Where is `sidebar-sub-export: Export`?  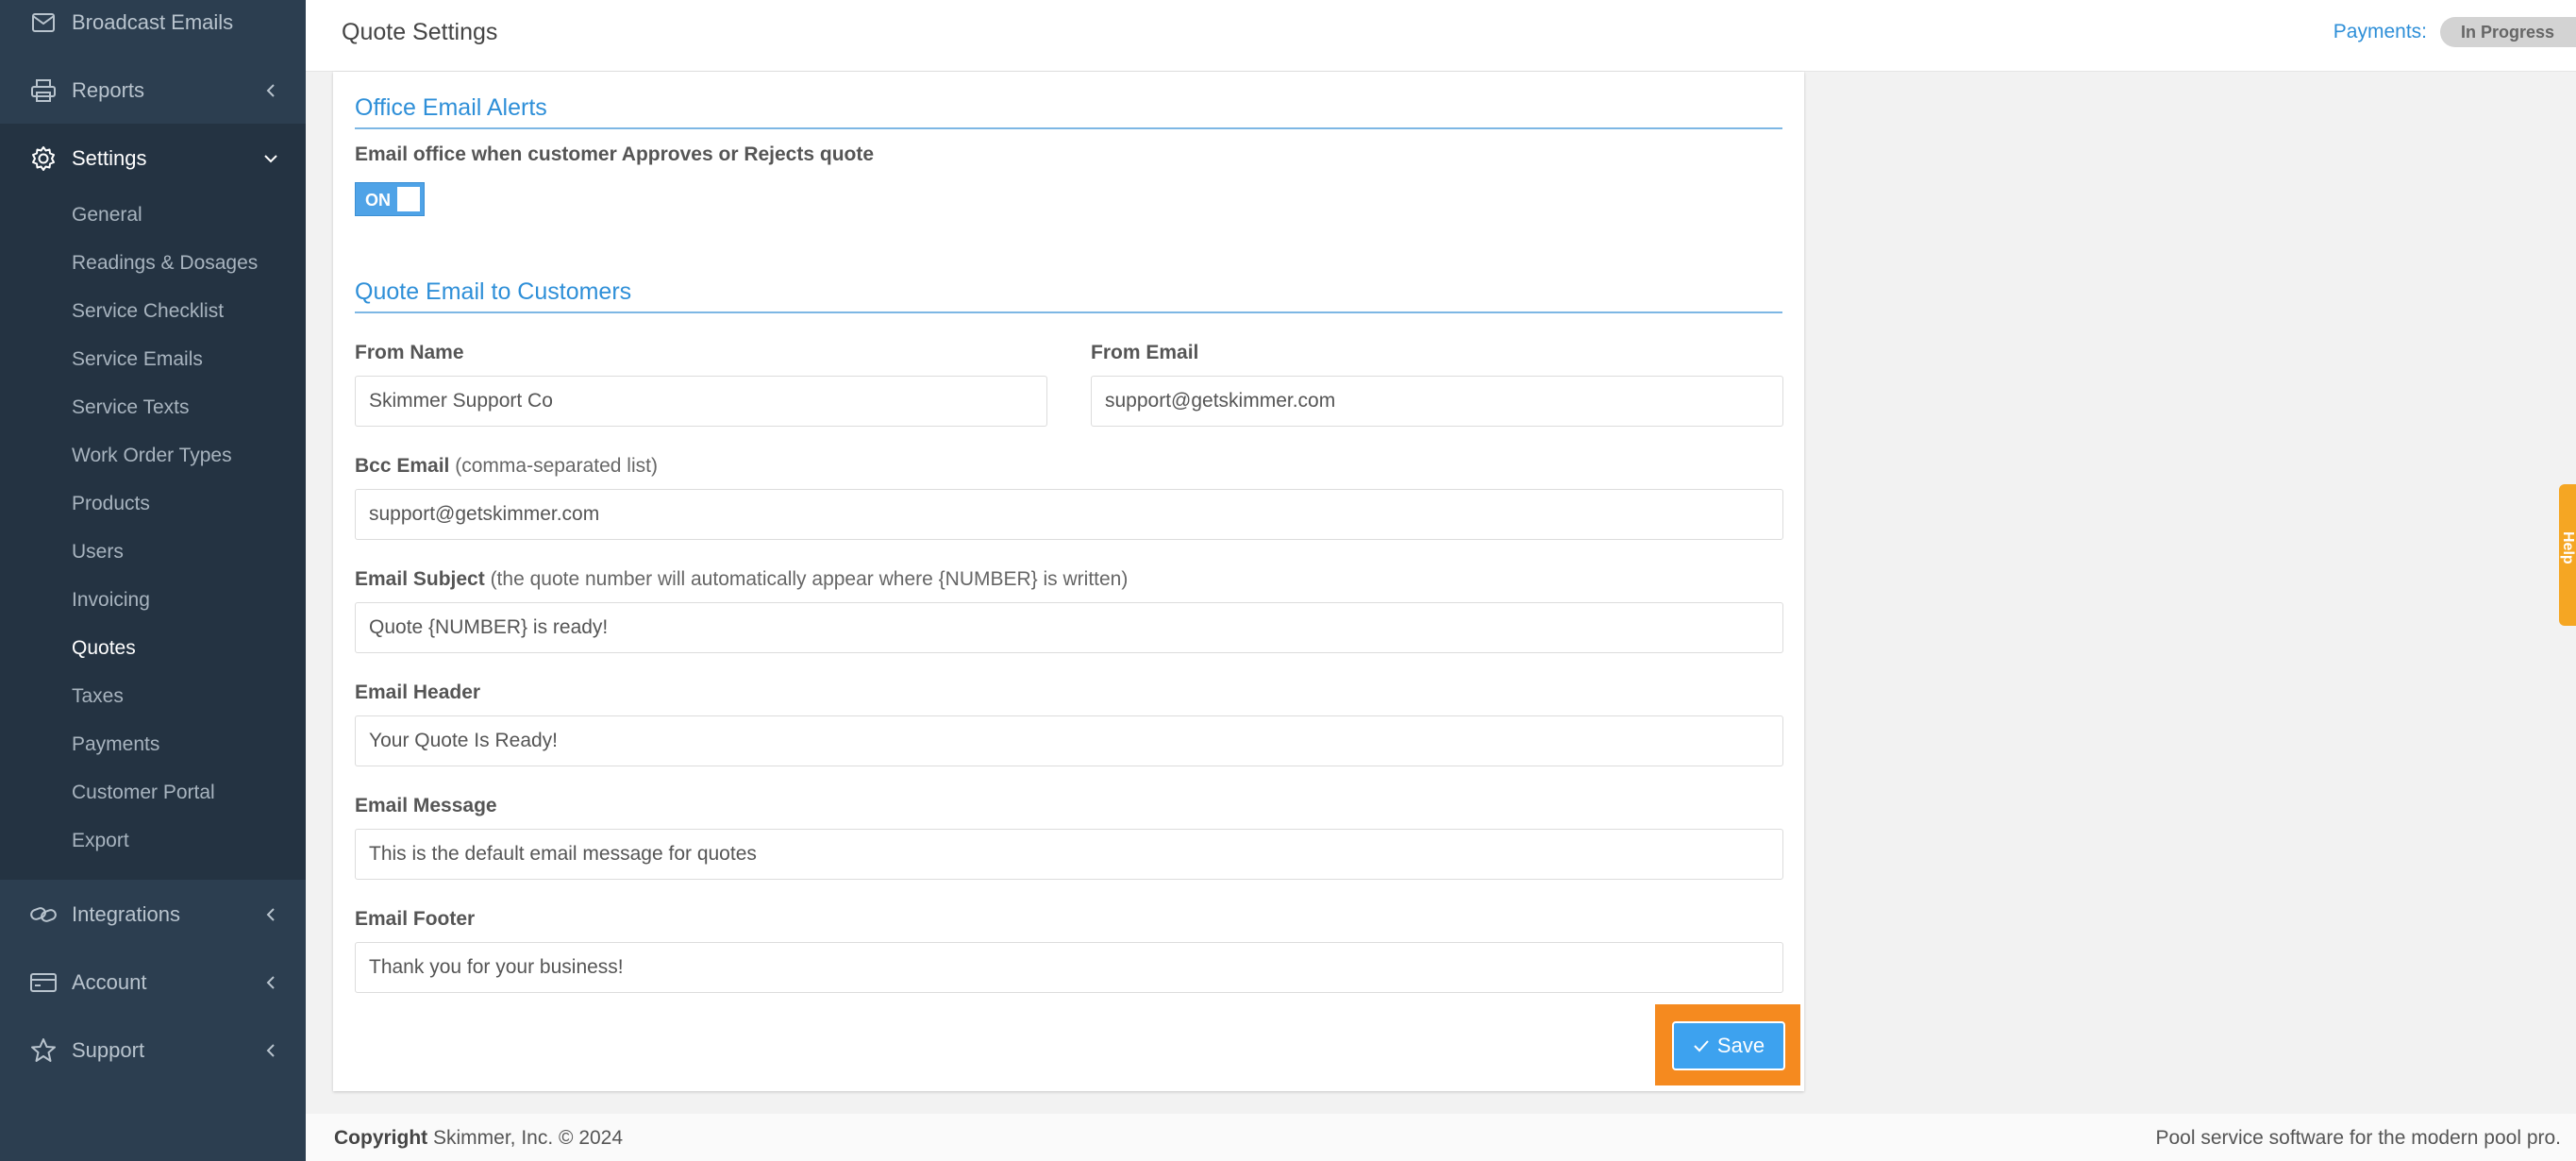
sidebar-sub-export: Export is located at coordinates (100, 841).